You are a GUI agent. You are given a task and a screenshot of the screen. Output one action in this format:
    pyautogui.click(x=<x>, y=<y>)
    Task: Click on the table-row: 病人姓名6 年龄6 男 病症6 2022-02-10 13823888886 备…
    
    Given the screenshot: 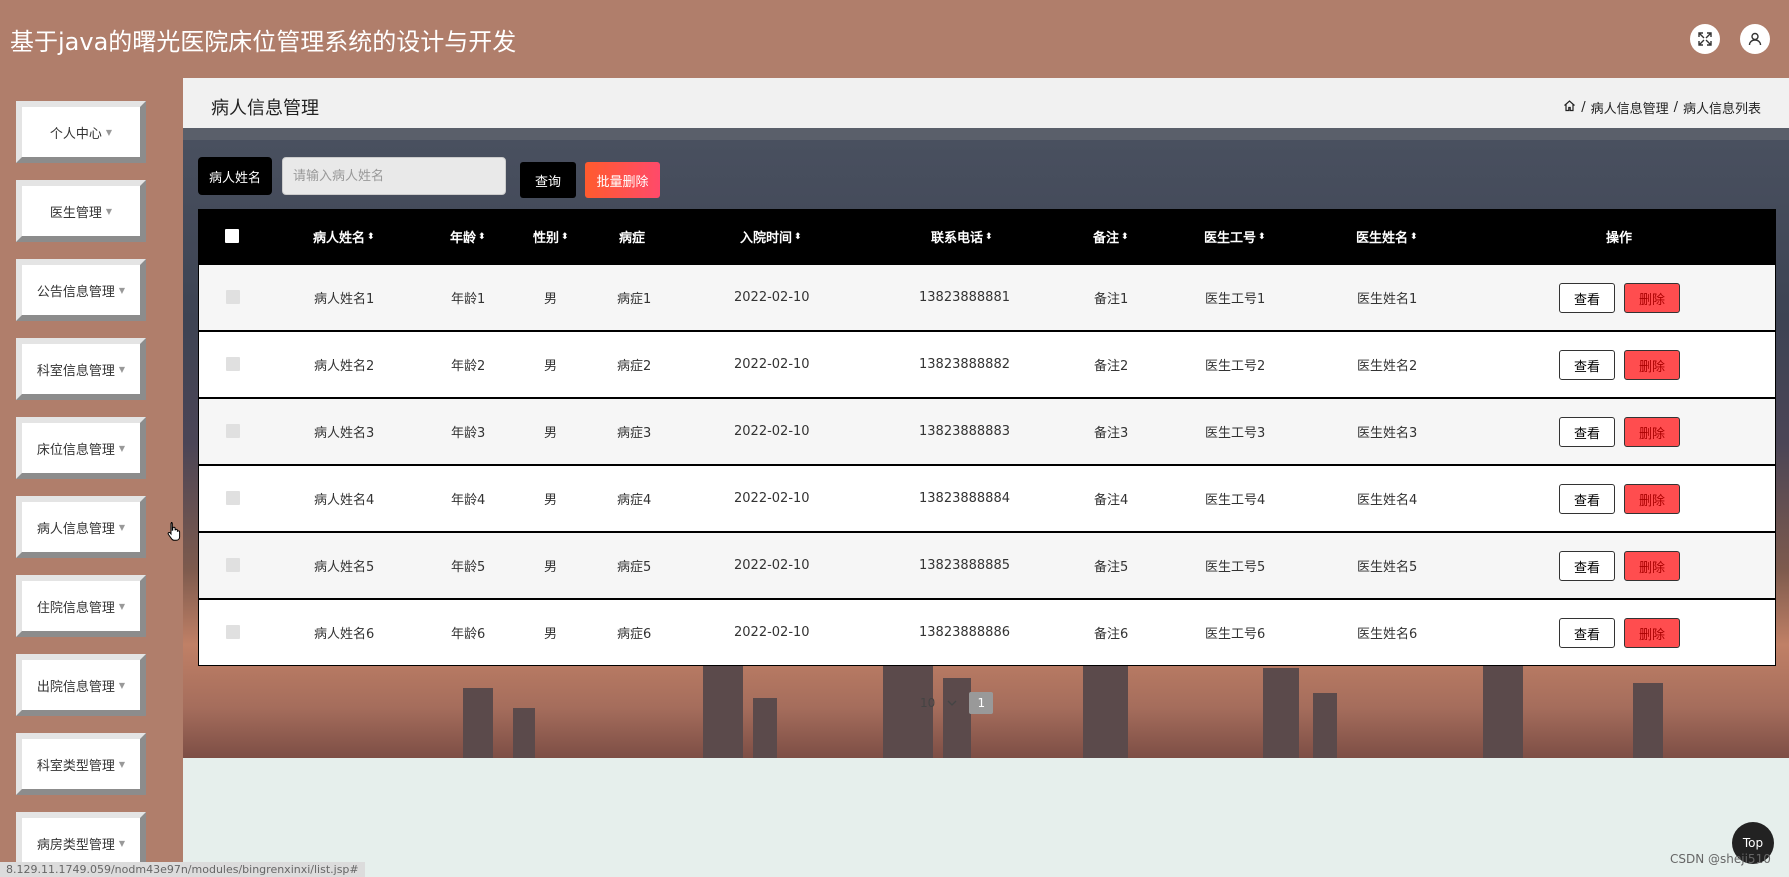 What is the action you would take?
    pyautogui.click(x=987, y=632)
    